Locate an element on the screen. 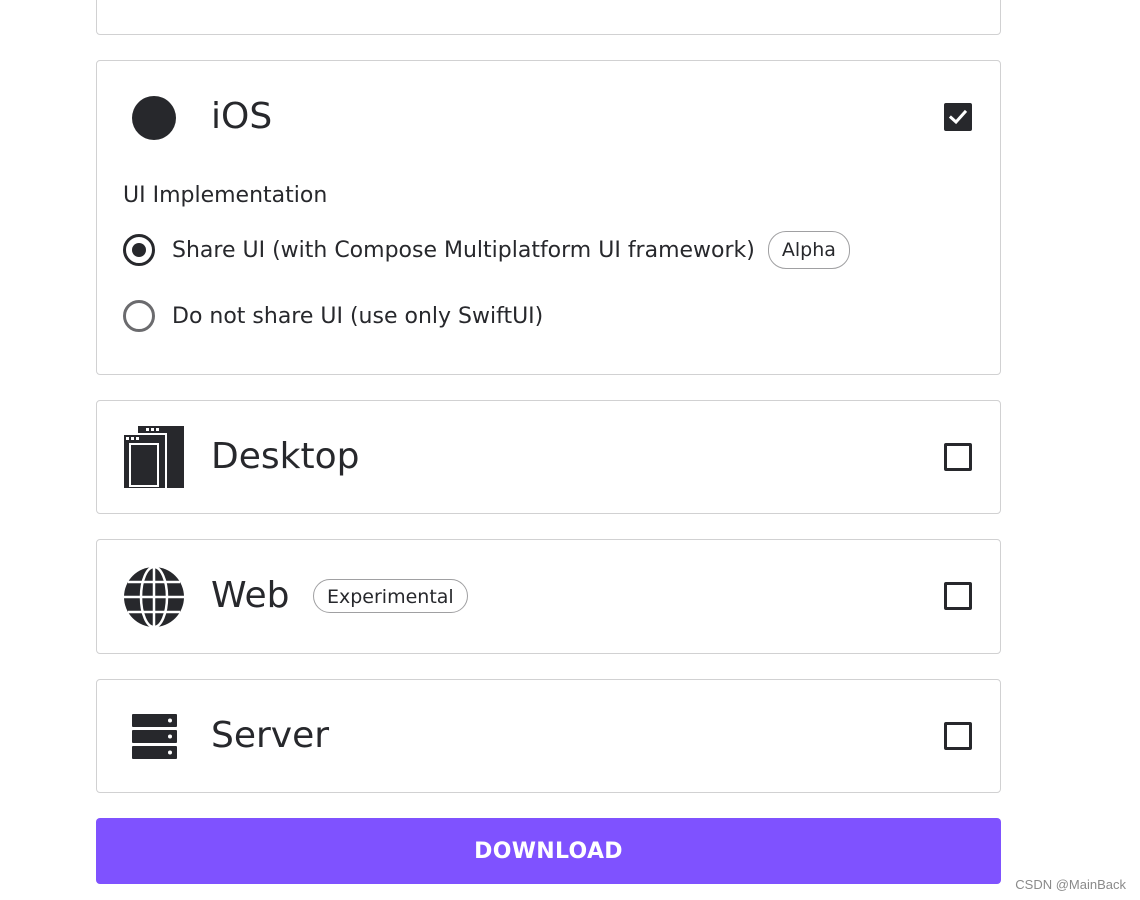 The width and height of the screenshot is (1140, 900). platform-card-desktop: Desktop is located at coordinates (548, 457).